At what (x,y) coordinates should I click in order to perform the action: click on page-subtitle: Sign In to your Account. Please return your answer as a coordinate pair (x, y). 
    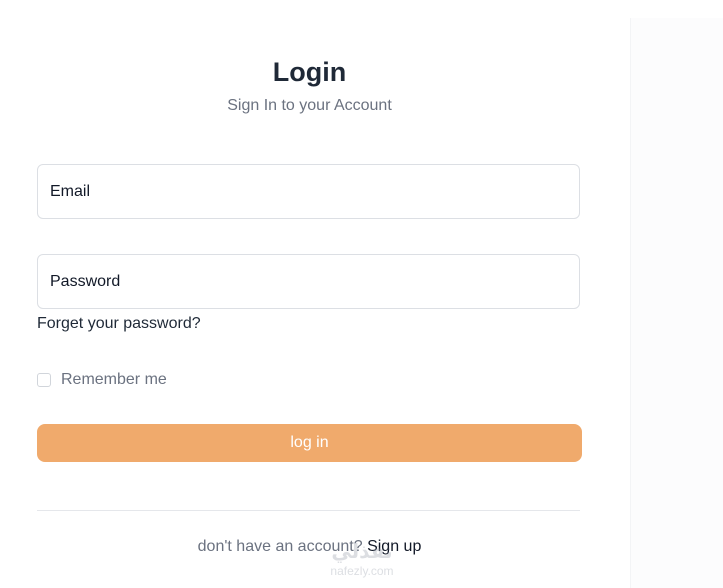
    Looking at the image, I should click on (309, 105).